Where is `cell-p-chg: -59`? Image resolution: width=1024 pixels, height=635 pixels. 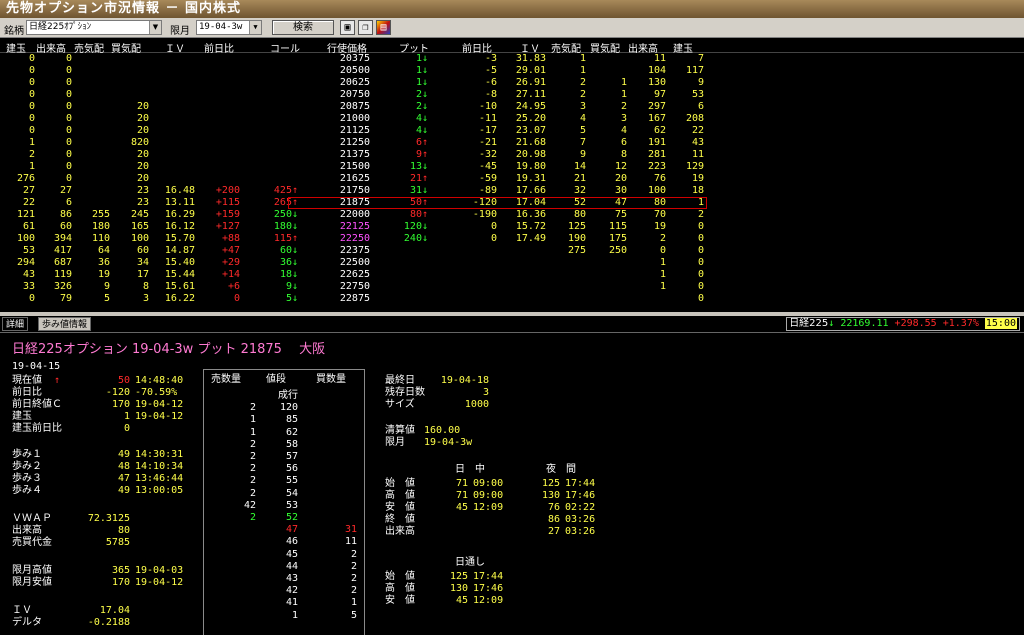 cell-p-chg: -59 is located at coordinates (487, 178).